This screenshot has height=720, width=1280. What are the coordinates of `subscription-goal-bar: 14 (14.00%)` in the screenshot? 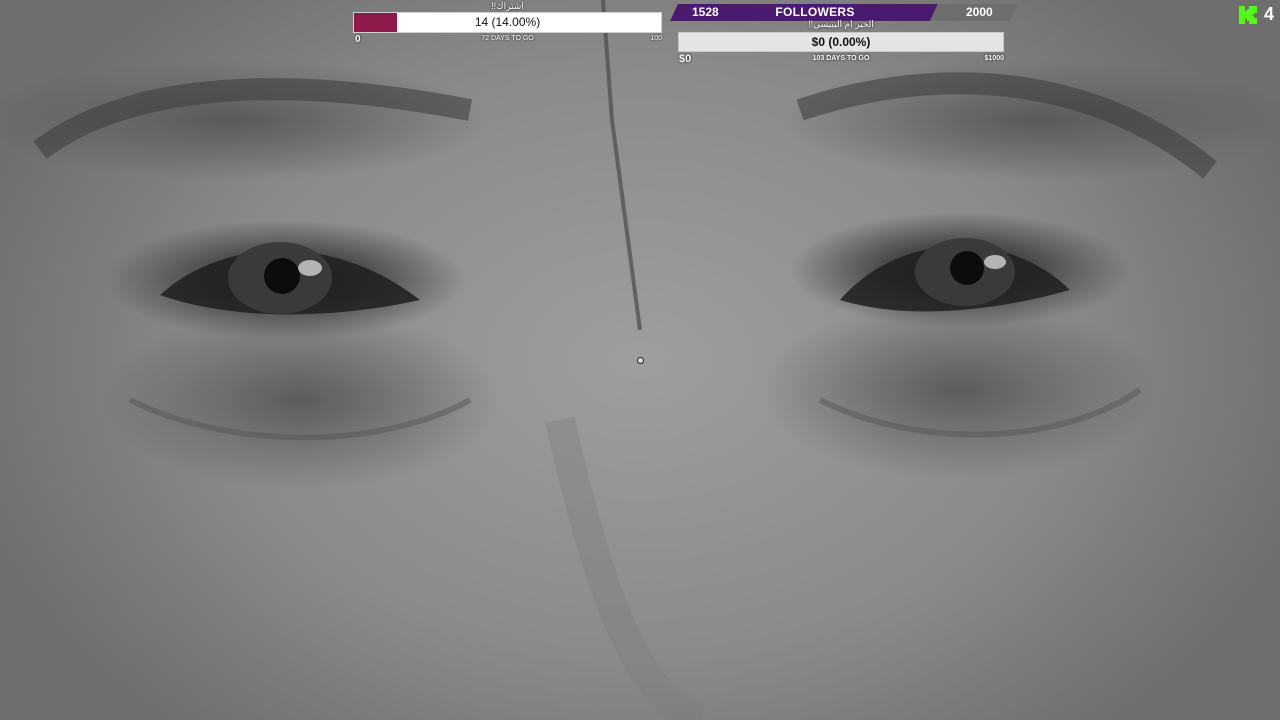 It's located at (507, 22).